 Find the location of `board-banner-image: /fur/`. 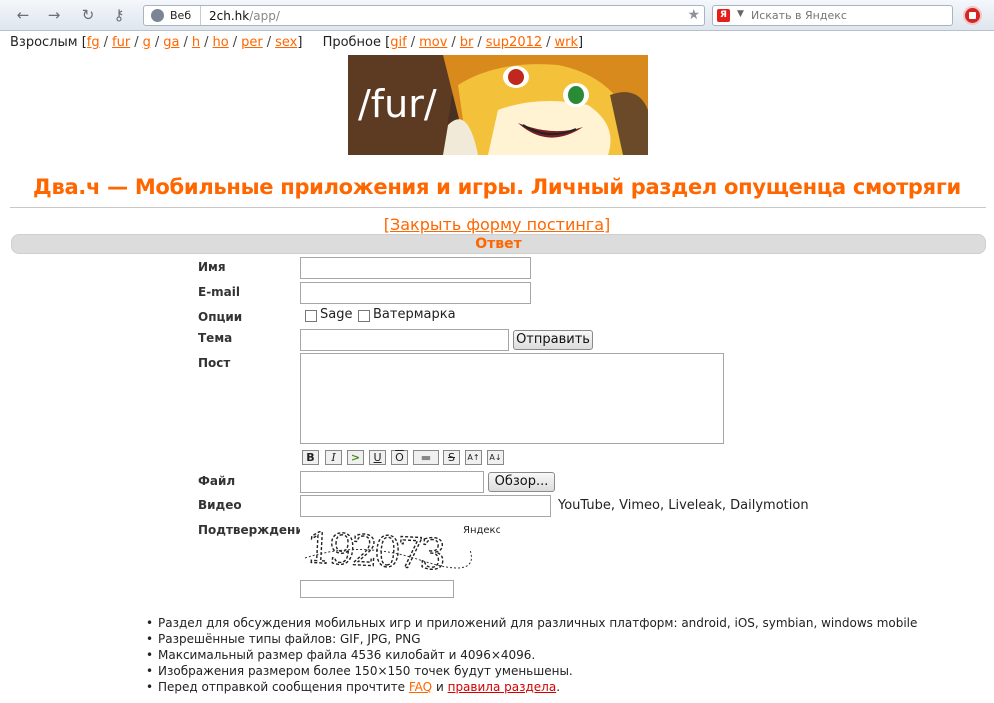

board-banner-image: /fur/ is located at coordinates (498, 105).